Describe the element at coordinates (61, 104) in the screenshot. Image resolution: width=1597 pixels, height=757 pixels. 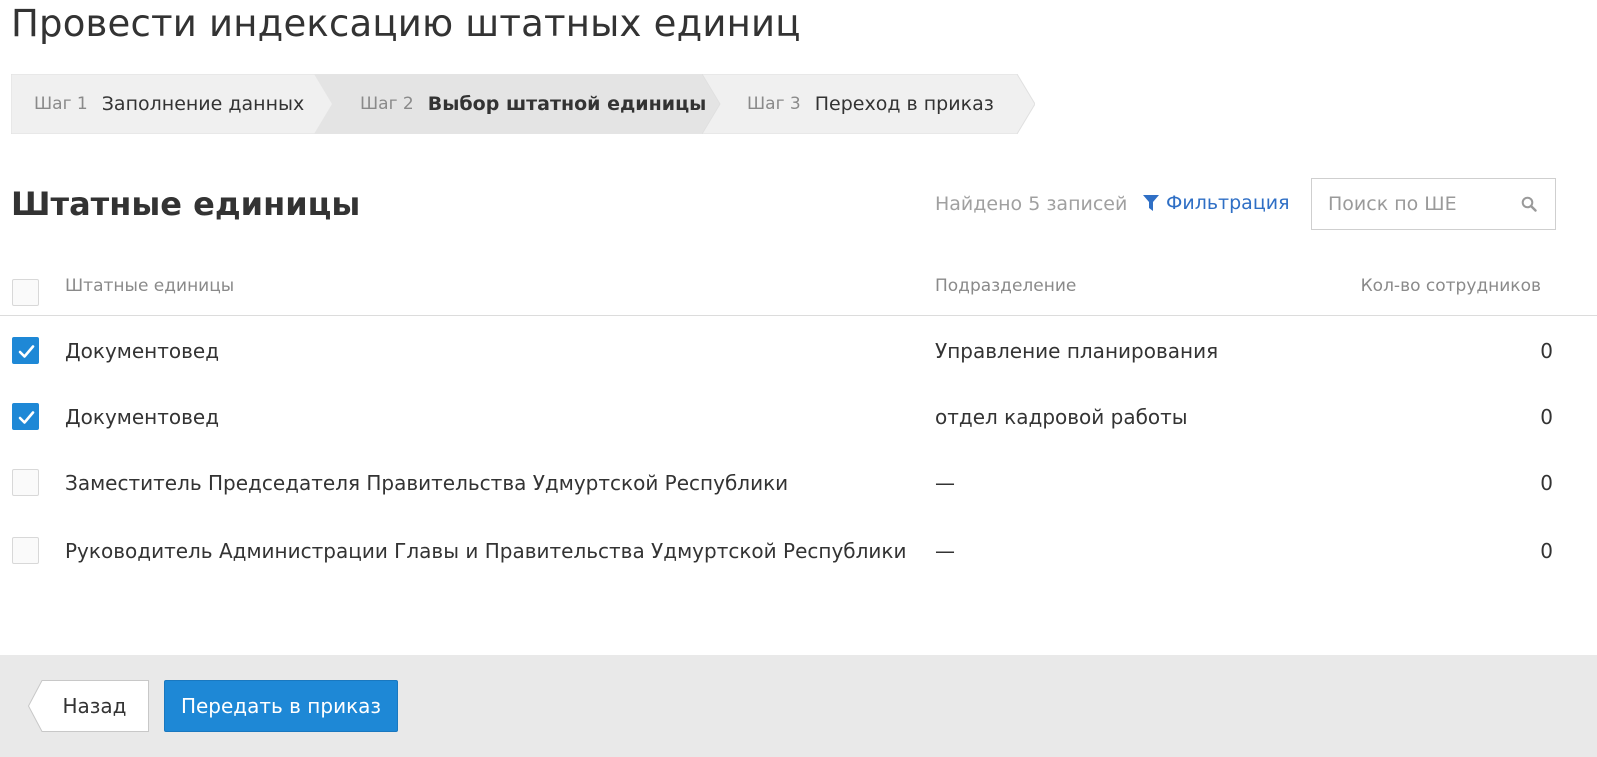
I see `step-1-number: Шаг 1` at that location.